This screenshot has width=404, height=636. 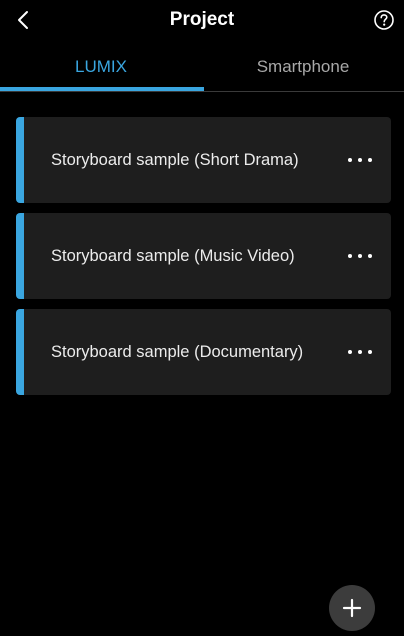 I want to click on active-tab-indicator, so click(x=102, y=89).